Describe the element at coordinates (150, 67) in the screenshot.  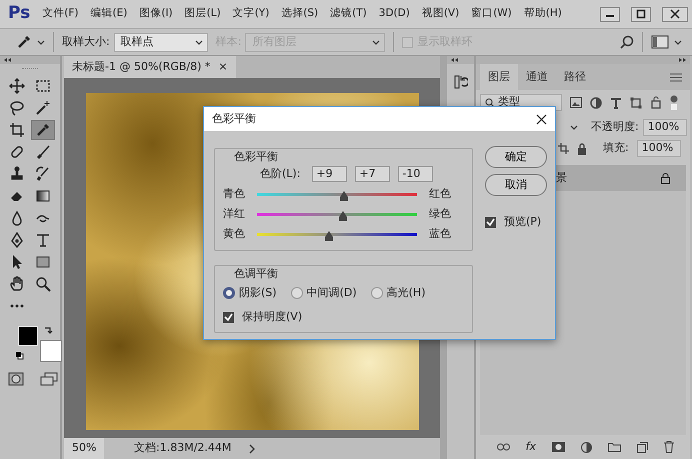
I see `document-tab: 未标题-1 @ 50%(RGB/8) * ×` at that location.